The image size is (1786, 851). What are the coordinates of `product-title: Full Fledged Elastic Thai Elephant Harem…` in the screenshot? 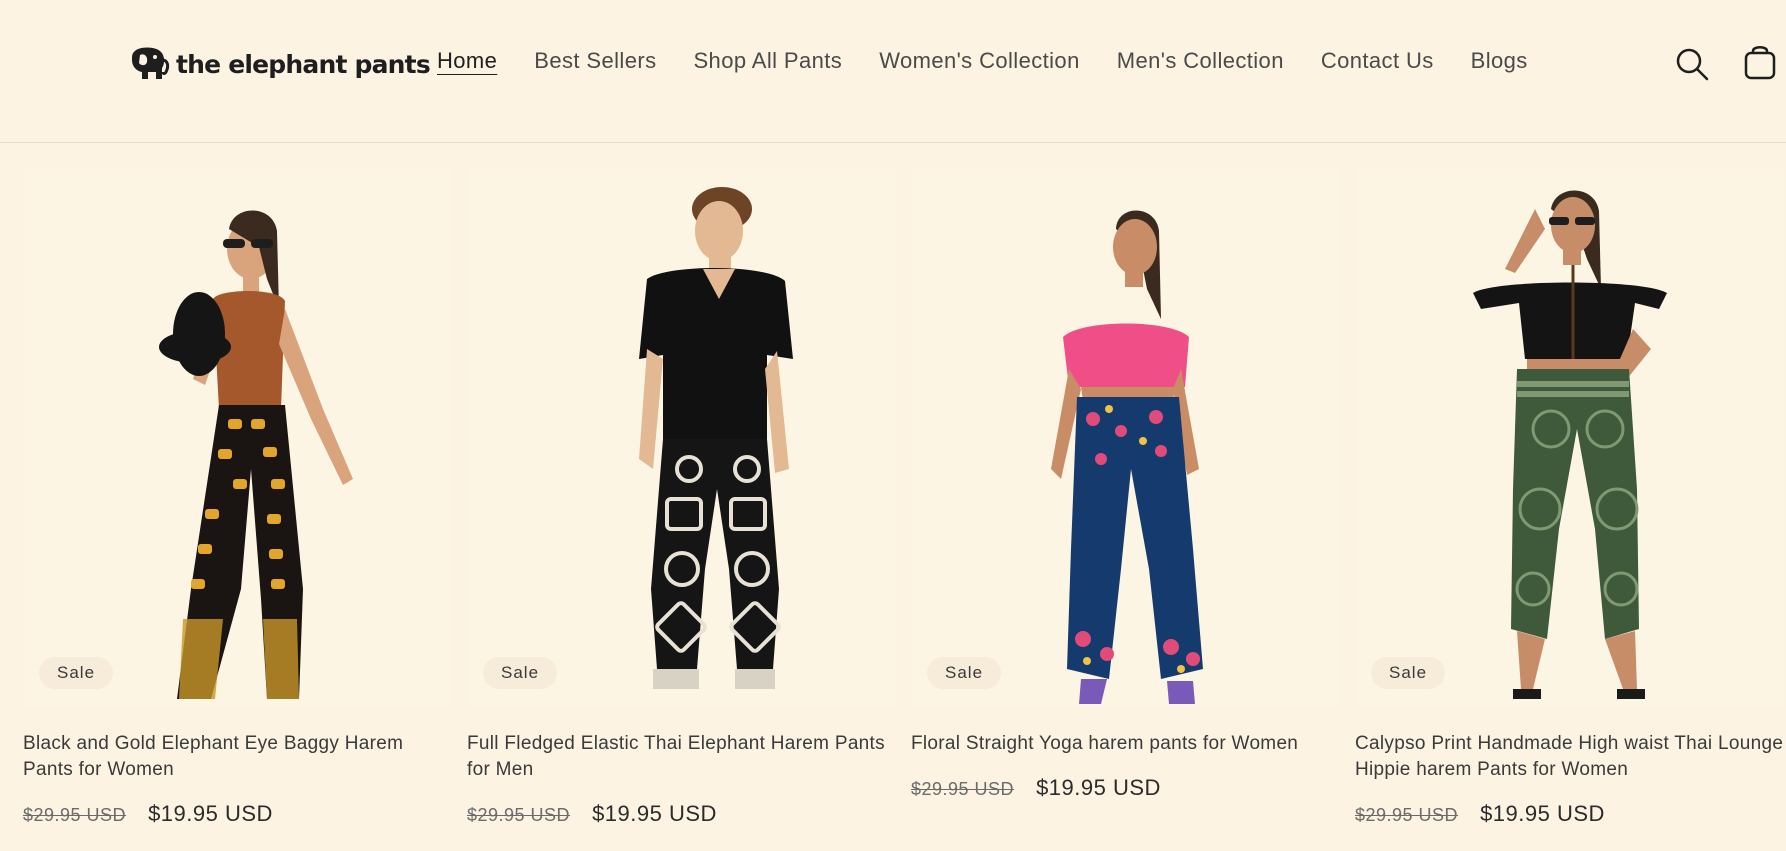 It's located at (682, 757).